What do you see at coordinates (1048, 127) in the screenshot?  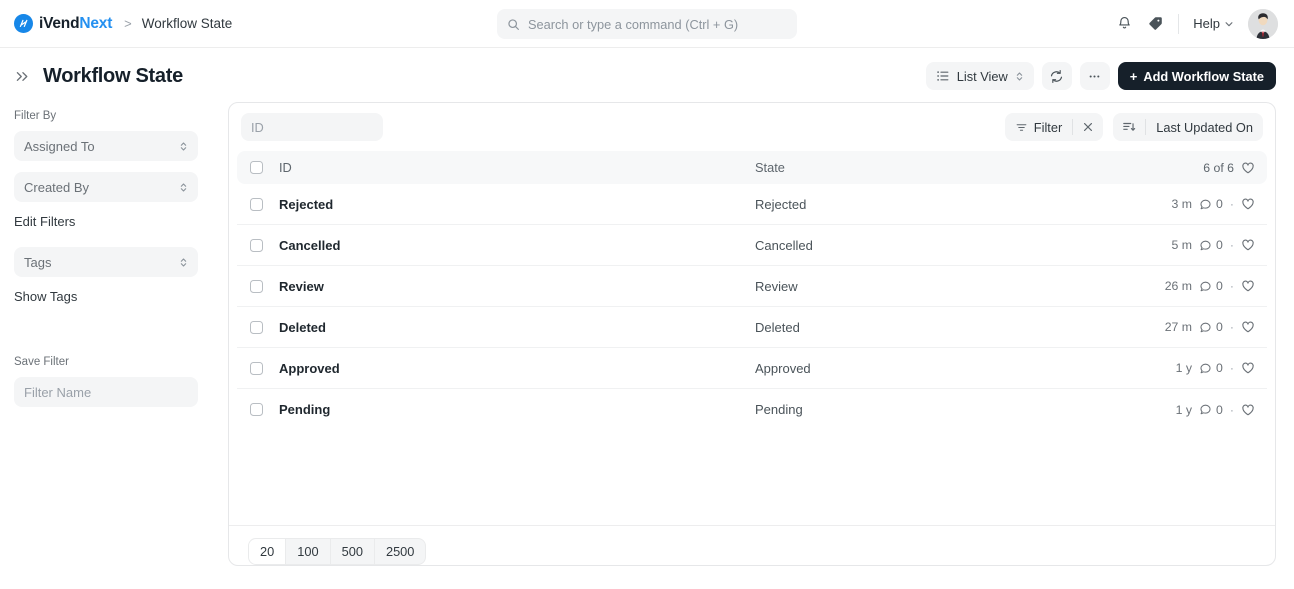 I see `filter-label: Filter` at bounding box center [1048, 127].